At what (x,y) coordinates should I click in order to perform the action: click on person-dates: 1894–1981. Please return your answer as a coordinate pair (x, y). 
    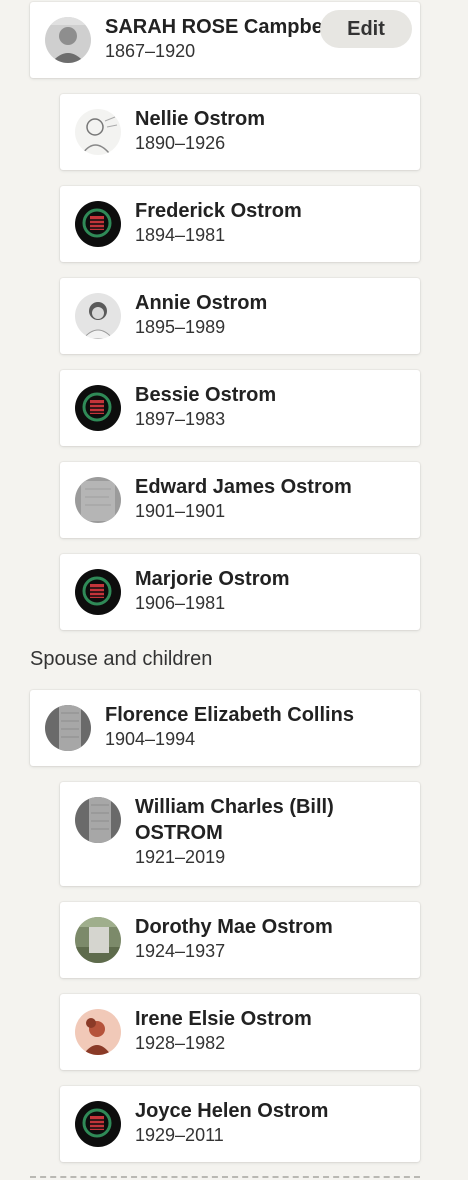
    Looking at the image, I should click on (180, 235).